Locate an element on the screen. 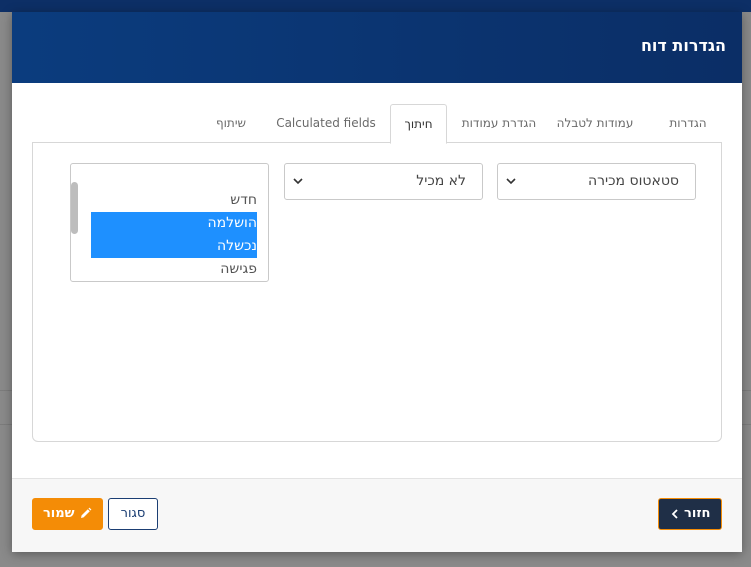 The width and height of the screenshot is (751, 567). close-button: סגור is located at coordinates (133, 514).